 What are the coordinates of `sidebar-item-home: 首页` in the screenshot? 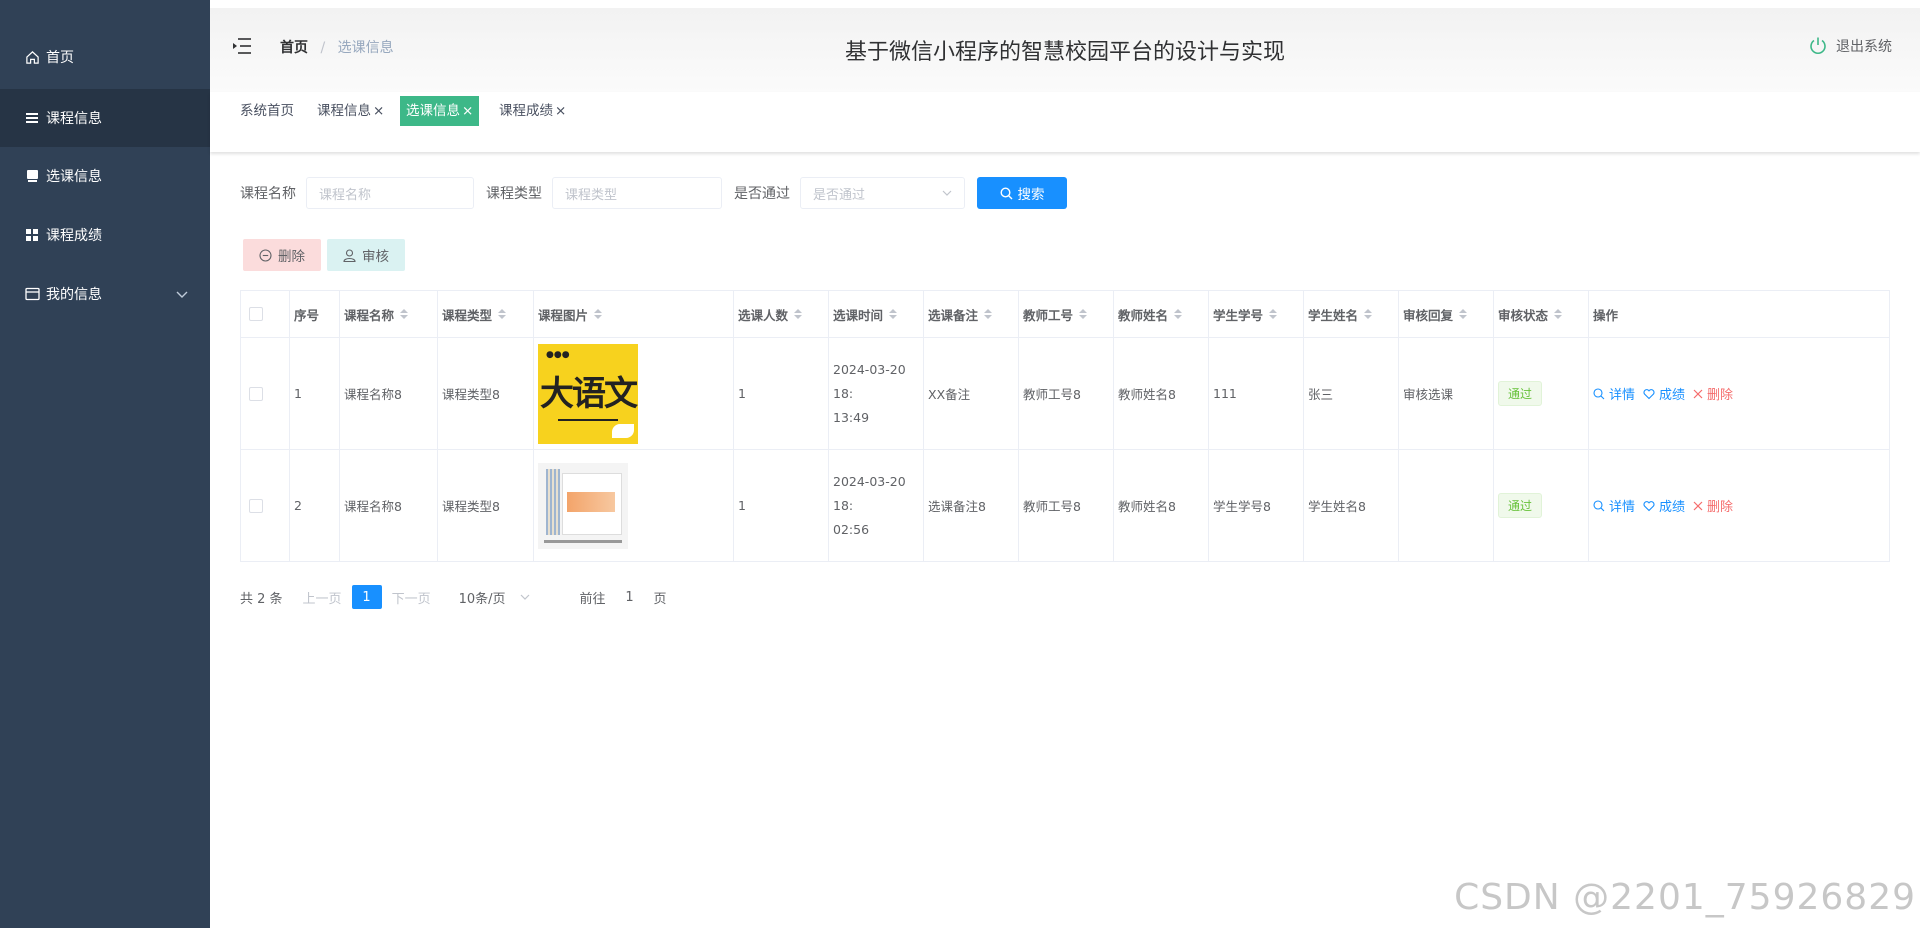 It's located at (105, 57).